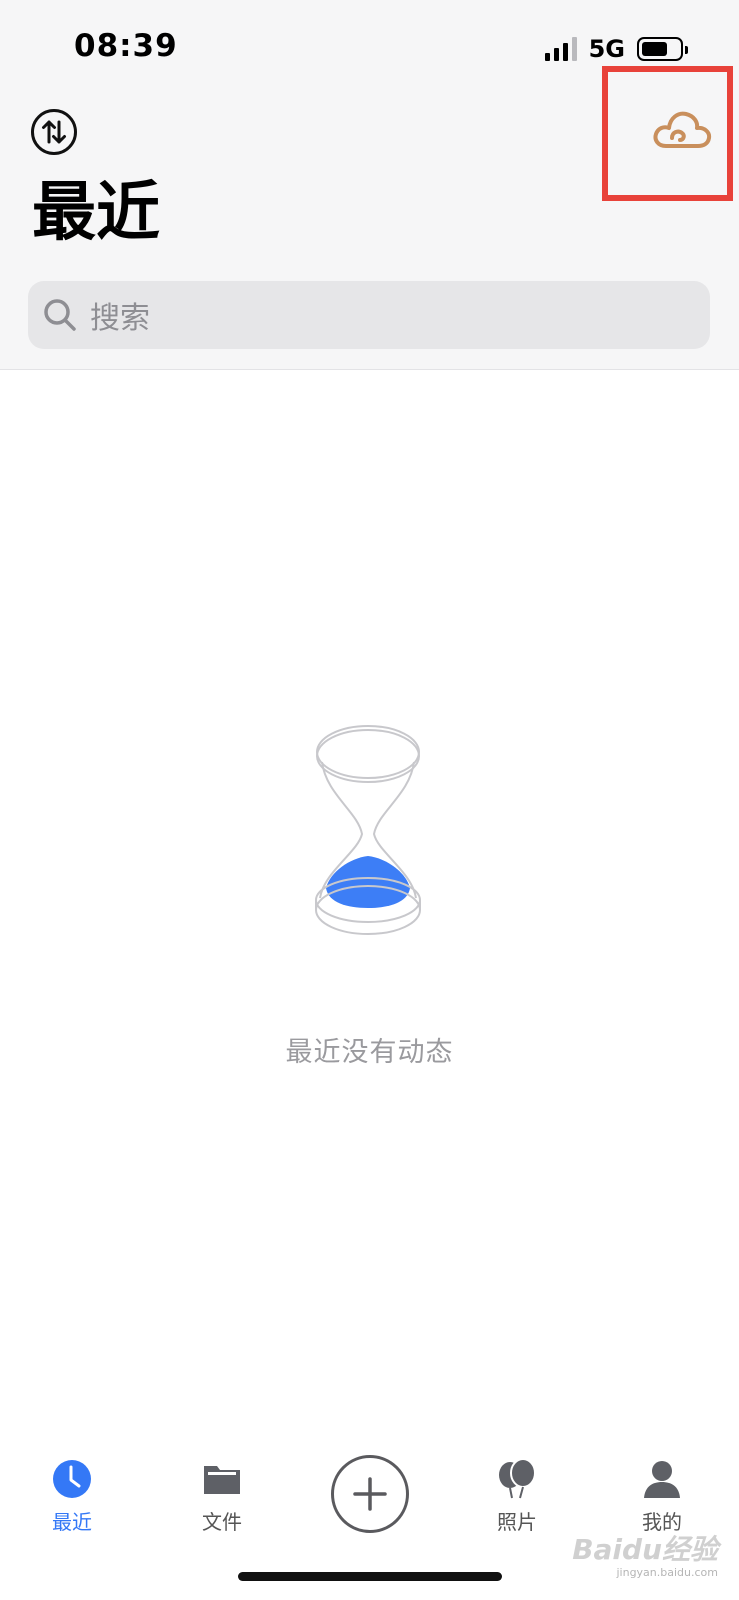  I want to click on folder-icon, so click(222, 1480).